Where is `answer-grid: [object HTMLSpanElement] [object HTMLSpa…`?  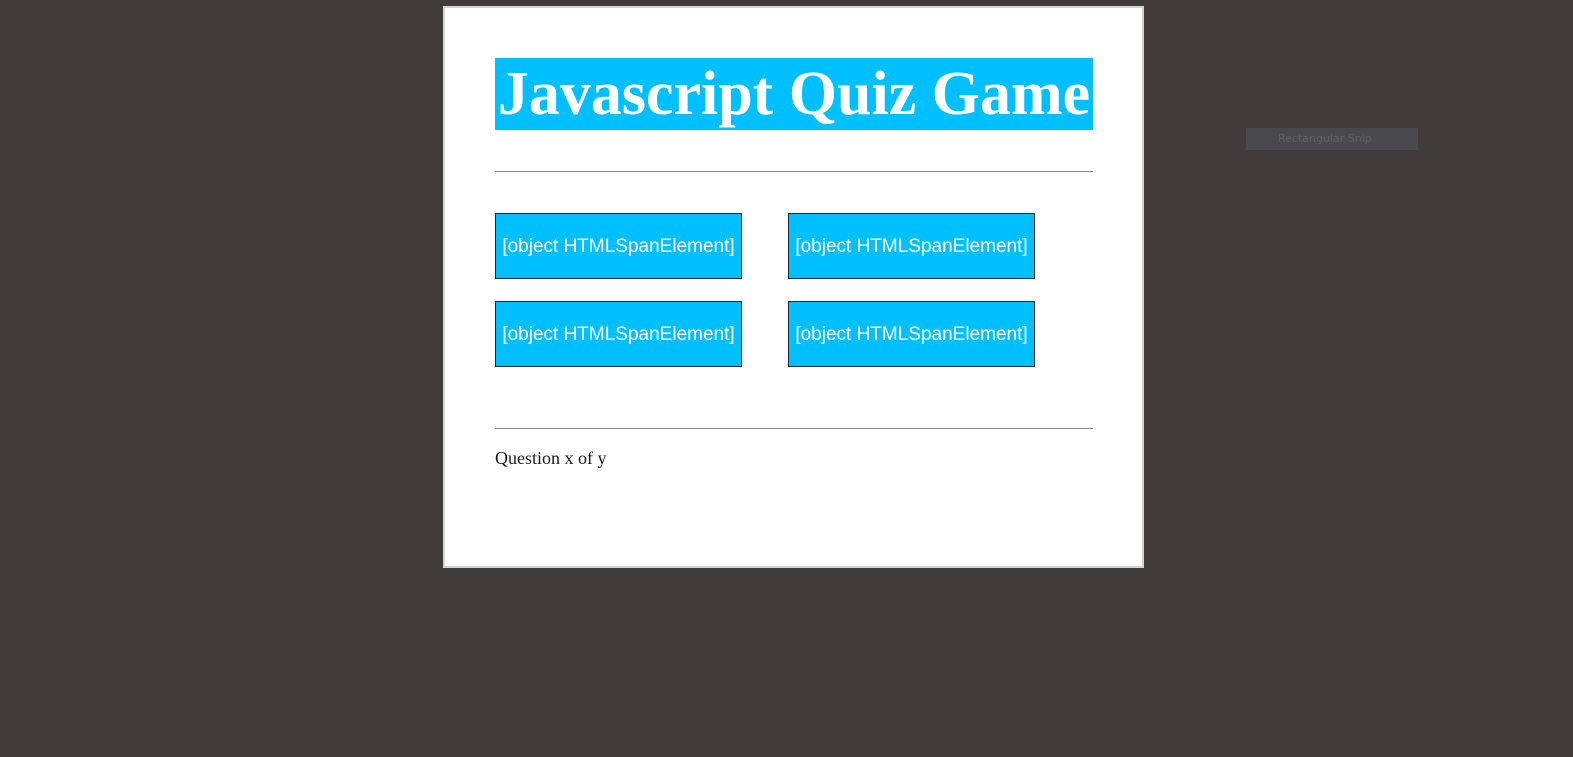 answer-grid: [object HTMLSpanElement] [object HTMLSpa… is located at coordinates (767, 291).